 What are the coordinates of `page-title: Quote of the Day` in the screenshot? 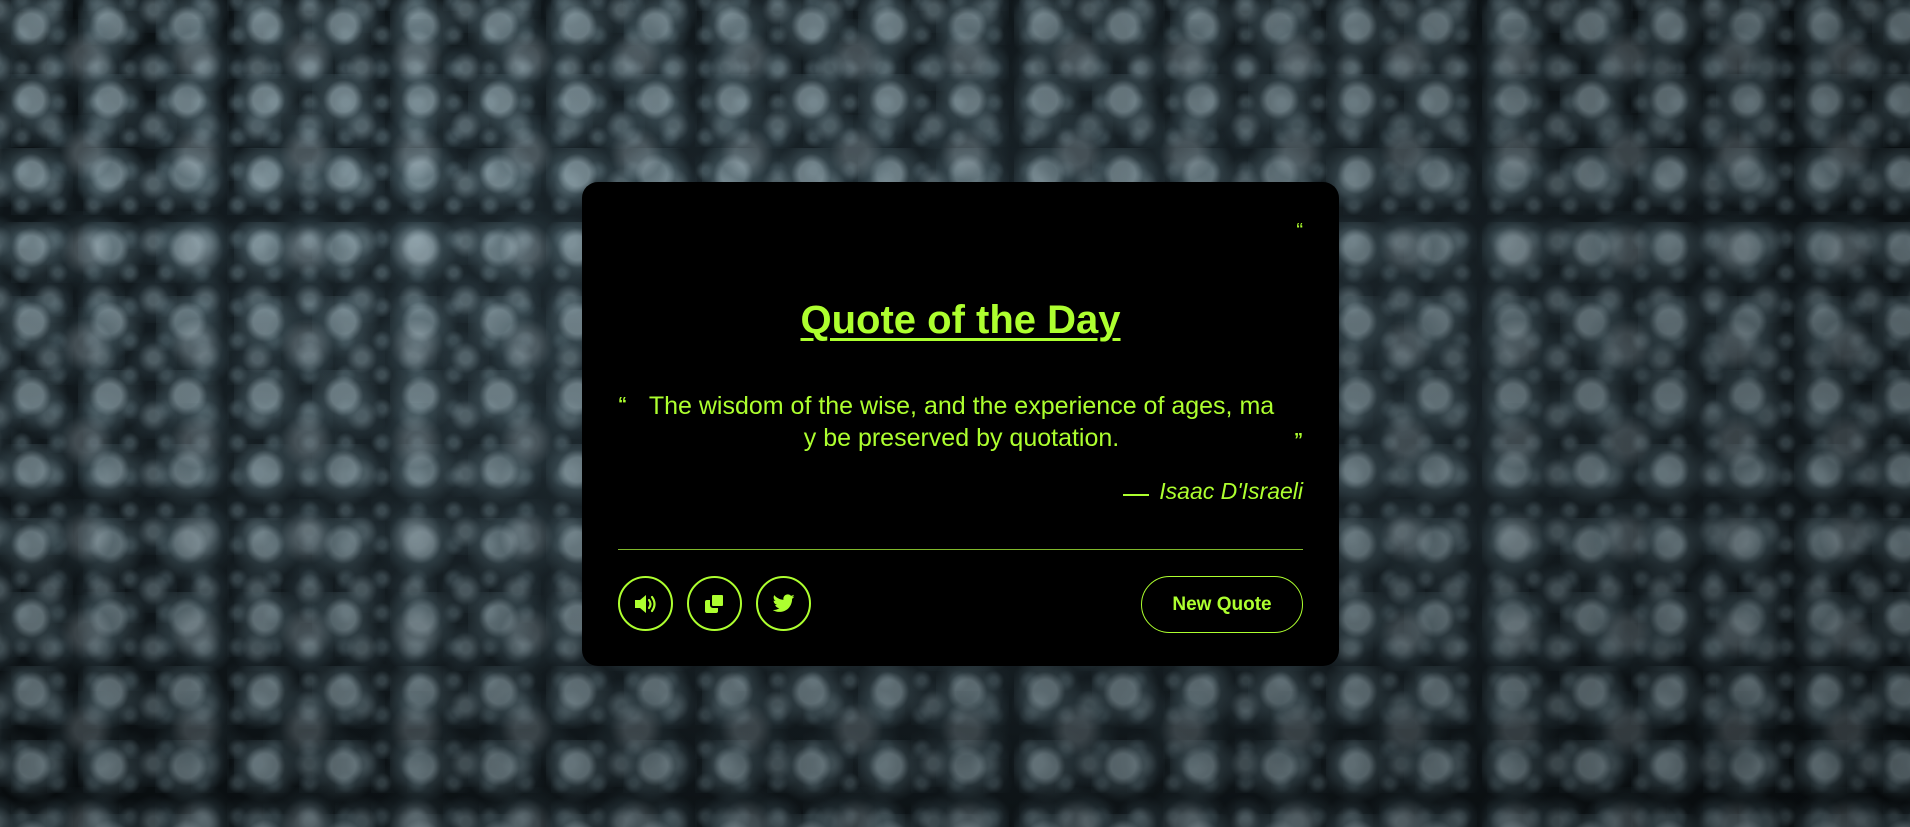 It's located at (960, 320).